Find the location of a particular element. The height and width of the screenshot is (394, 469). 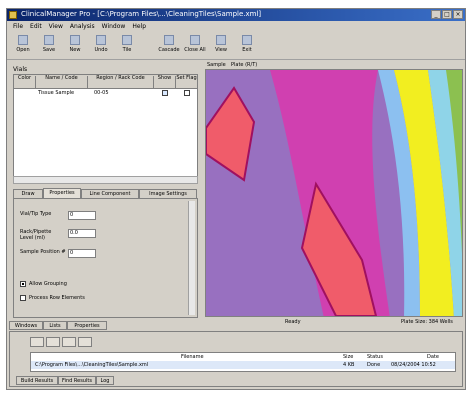

view-button: View is located at coordinates (221, 45).